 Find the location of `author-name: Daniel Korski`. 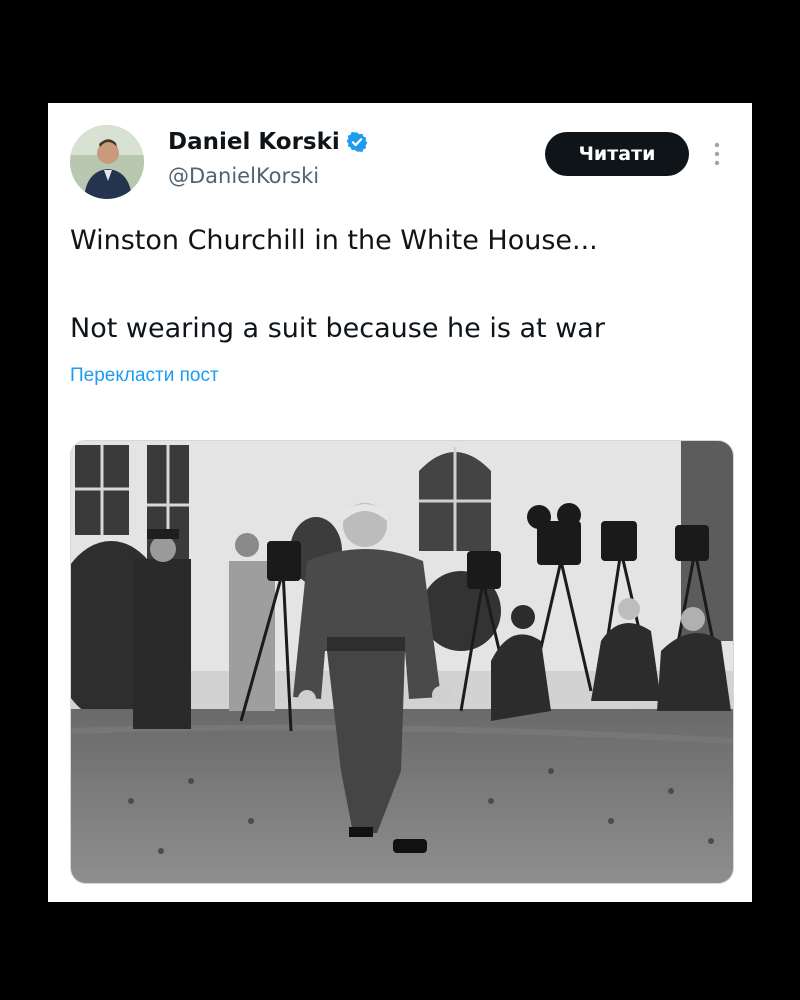

author-name: Daniel Korski is located at coordinates (254, 142).